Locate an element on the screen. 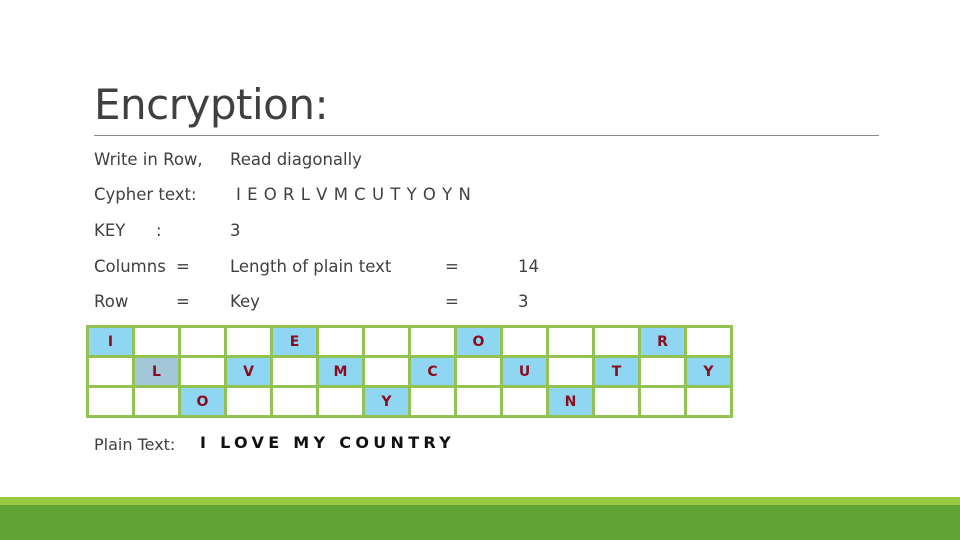  footer-bar-dark is located at coordinates (480, 522).